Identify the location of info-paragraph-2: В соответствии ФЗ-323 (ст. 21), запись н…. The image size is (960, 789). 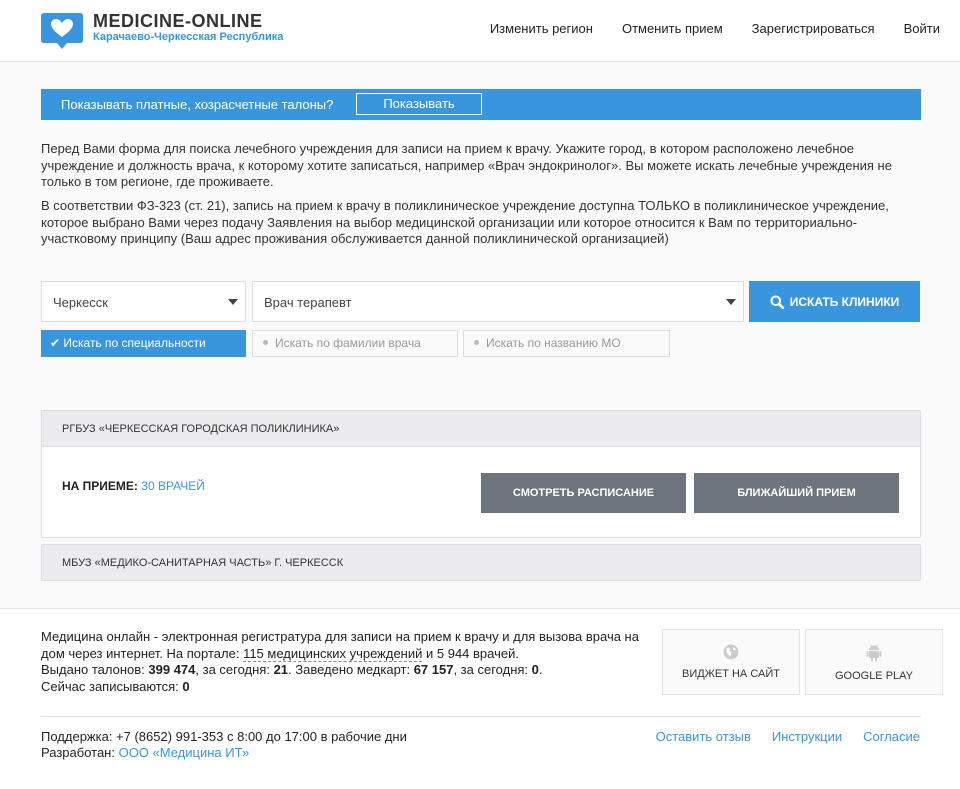
(465, 222).